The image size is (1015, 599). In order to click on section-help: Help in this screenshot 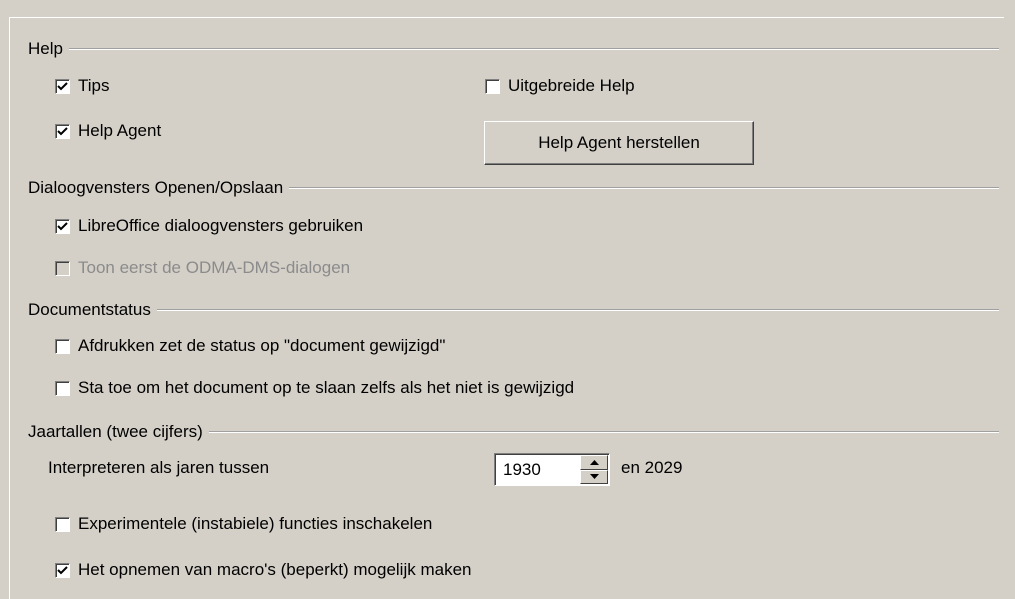, I will do `click(513, 49)`.